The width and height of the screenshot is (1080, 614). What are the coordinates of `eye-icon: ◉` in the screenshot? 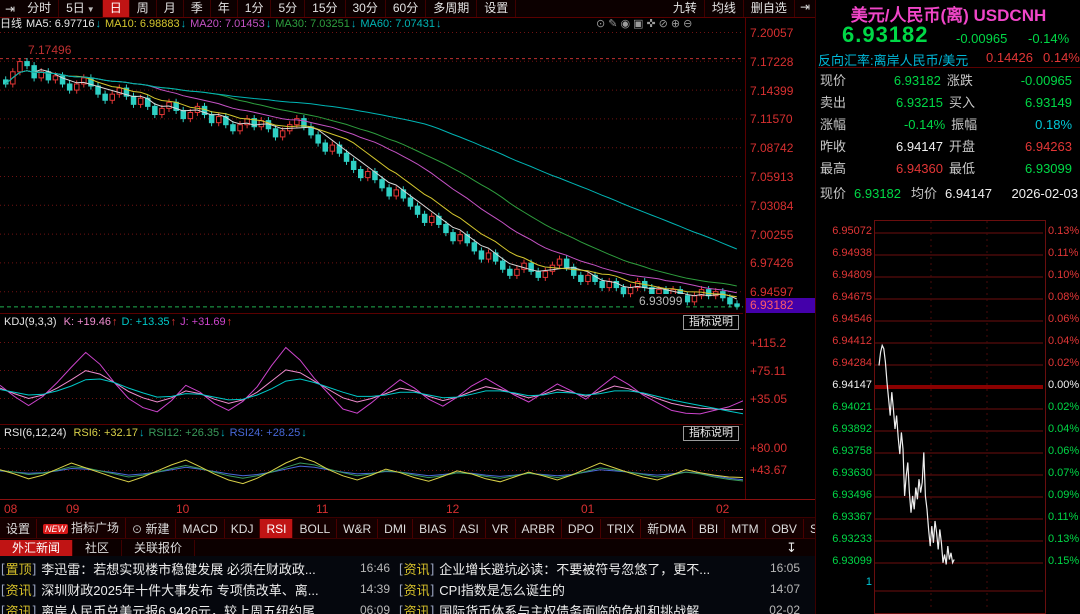 It's located at (625, 24).